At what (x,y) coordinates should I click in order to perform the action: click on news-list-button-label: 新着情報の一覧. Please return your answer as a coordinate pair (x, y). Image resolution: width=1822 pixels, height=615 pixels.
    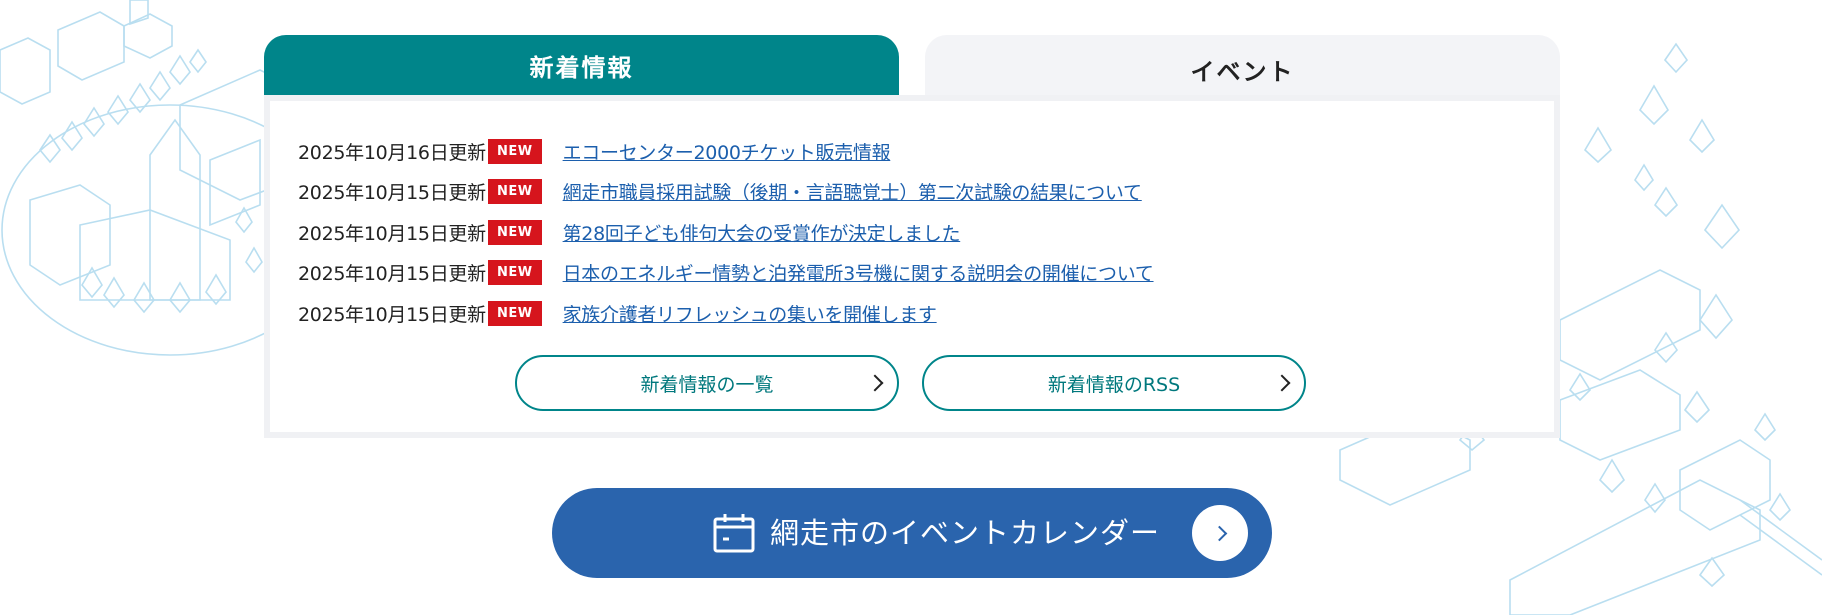
    Looking at the image, I should click on (707, 384).